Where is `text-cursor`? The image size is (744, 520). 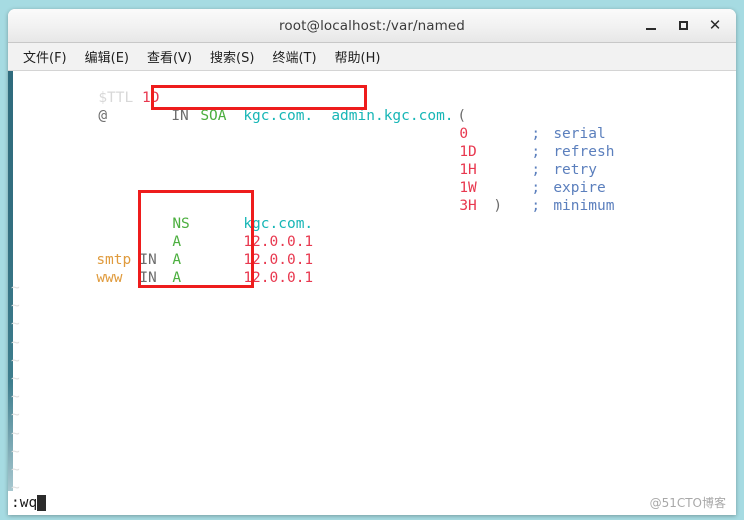 text-cursor is located at coordinates (42, 503).